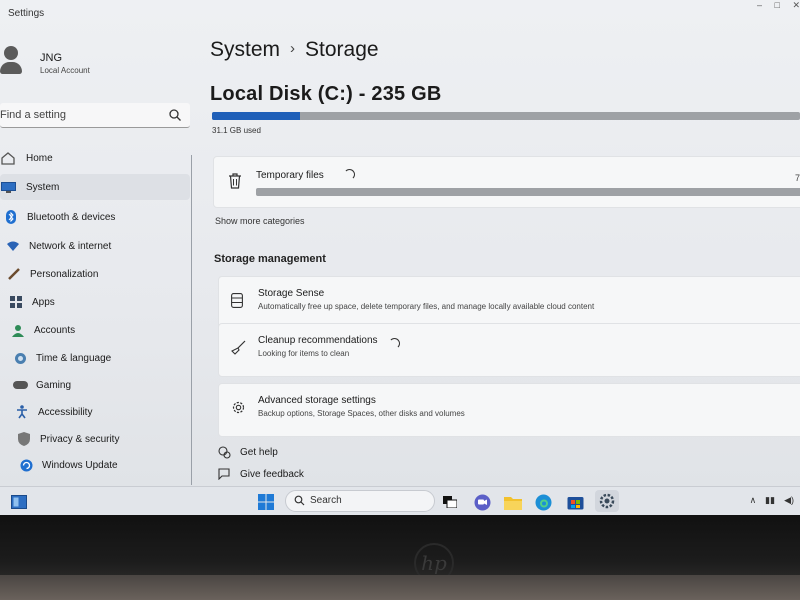 Image resolution: width=800 pixels, height=600 pixels. I want to click on sidebar-item-gaming: Gaming, so click(102, 385).